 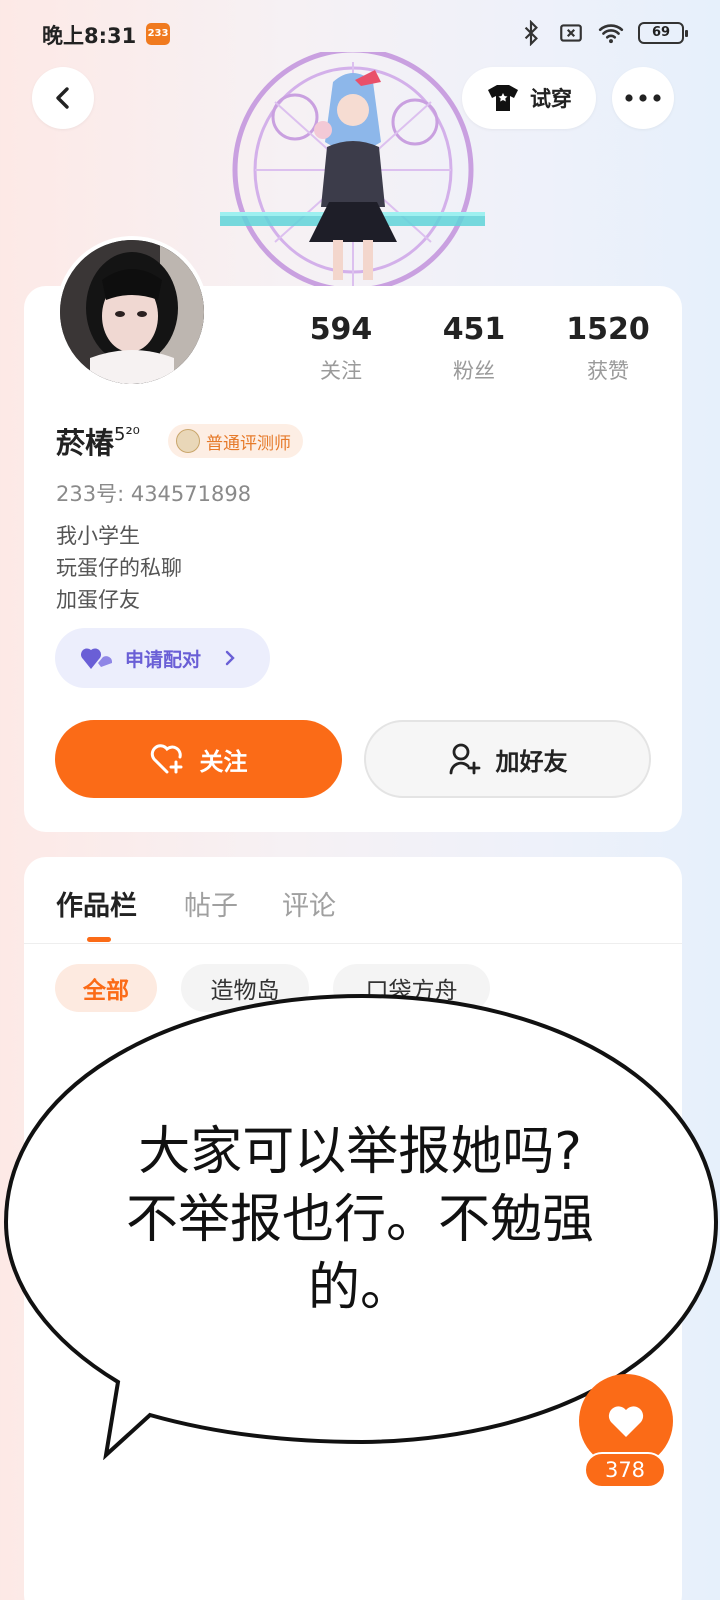 I want to click on try-on-label: 试穿, so click(x=551, y=99).